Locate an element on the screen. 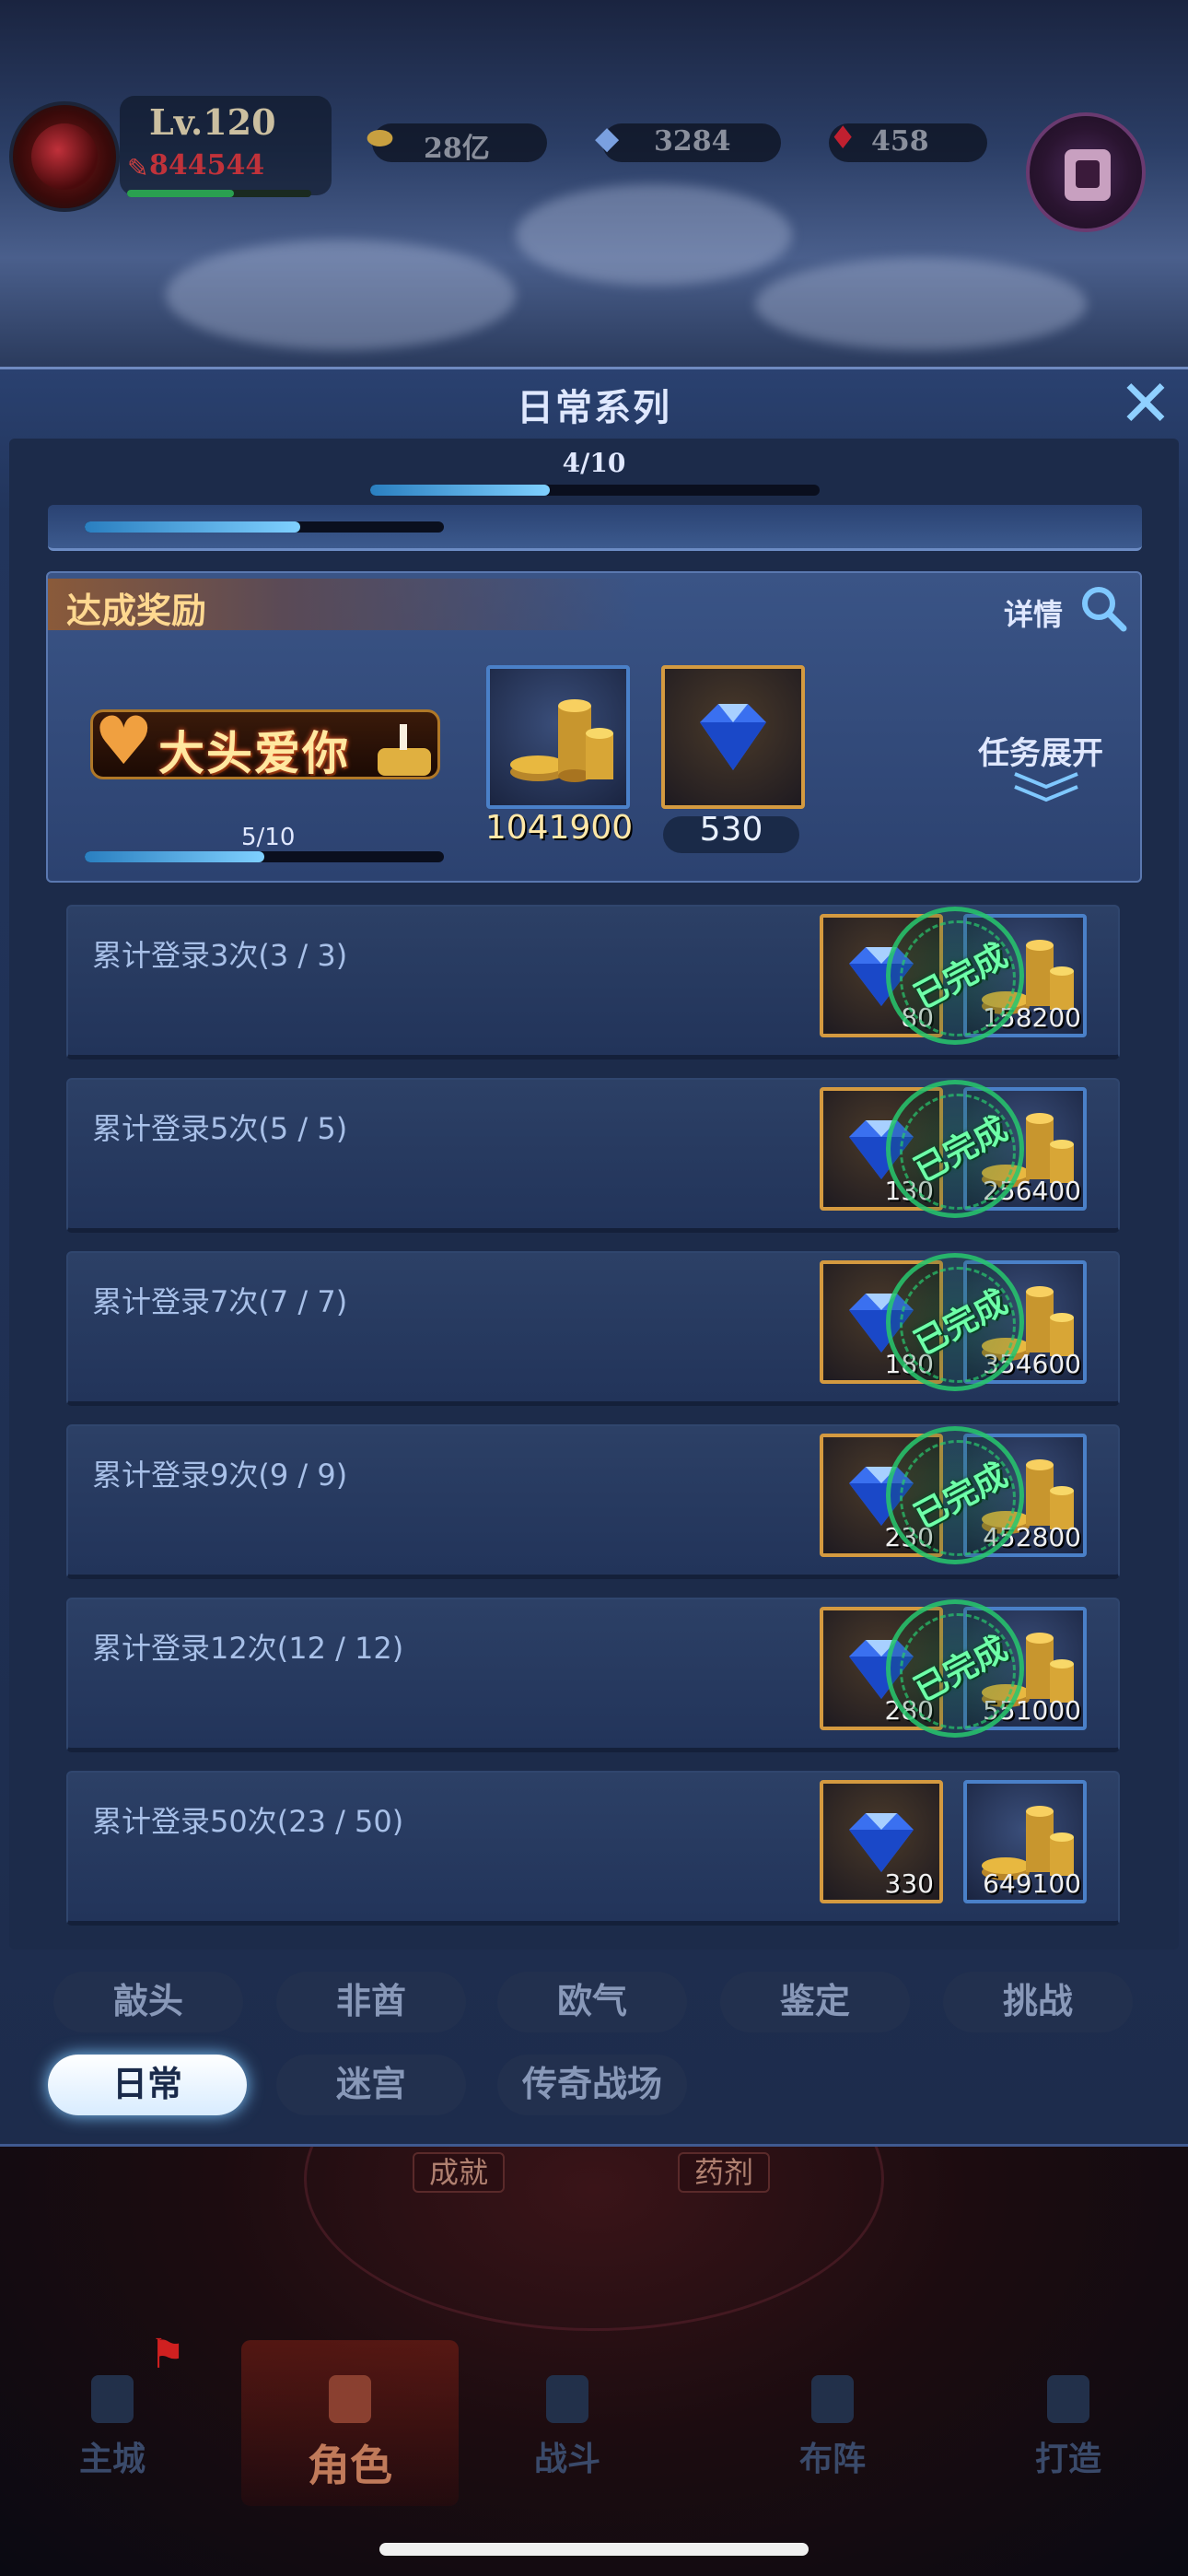 The image size is (1188, 2576). task-label: 累计登录50次(23 / 50) is located at coordinates (248, 1821).